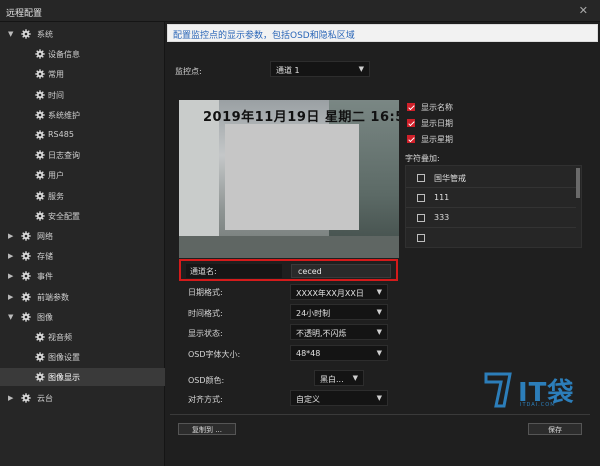  I want to click on privacy-mask-region, so click(292, 177).